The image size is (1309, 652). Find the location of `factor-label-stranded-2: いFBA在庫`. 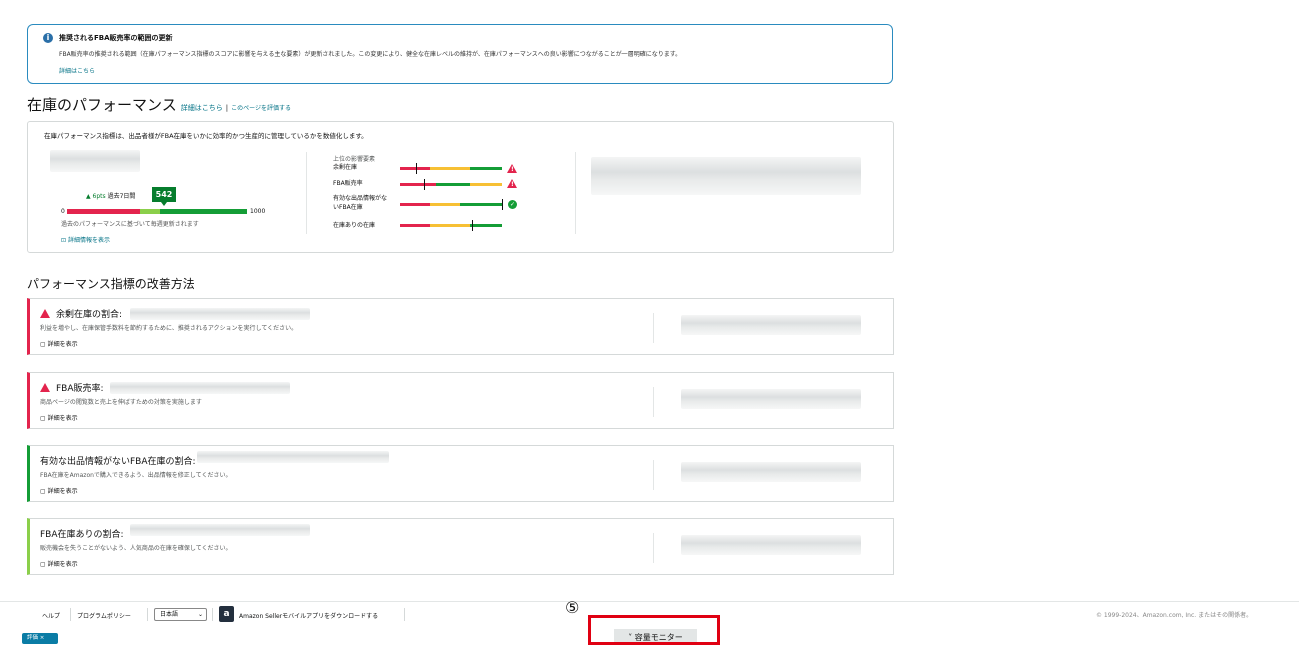

factor-label-stranded-2: いFBA在庫 is located at coordinates (348, 207).